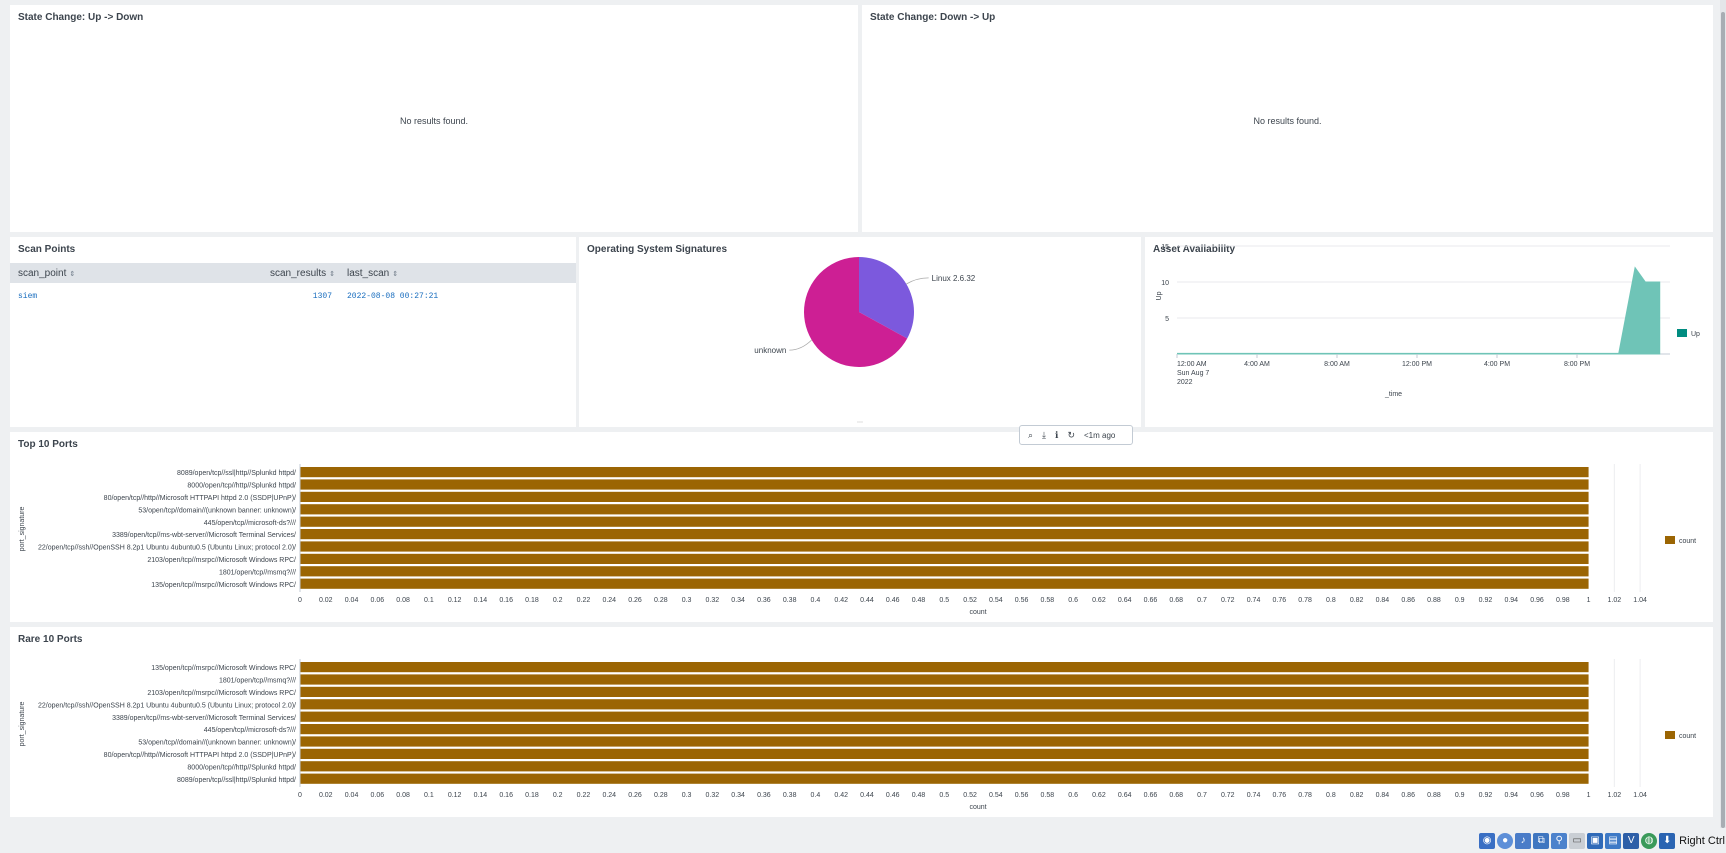  Describe the element at coordinates (1615, 600) in the screenshot. I see `x-tick-label: 1.02` at that location.